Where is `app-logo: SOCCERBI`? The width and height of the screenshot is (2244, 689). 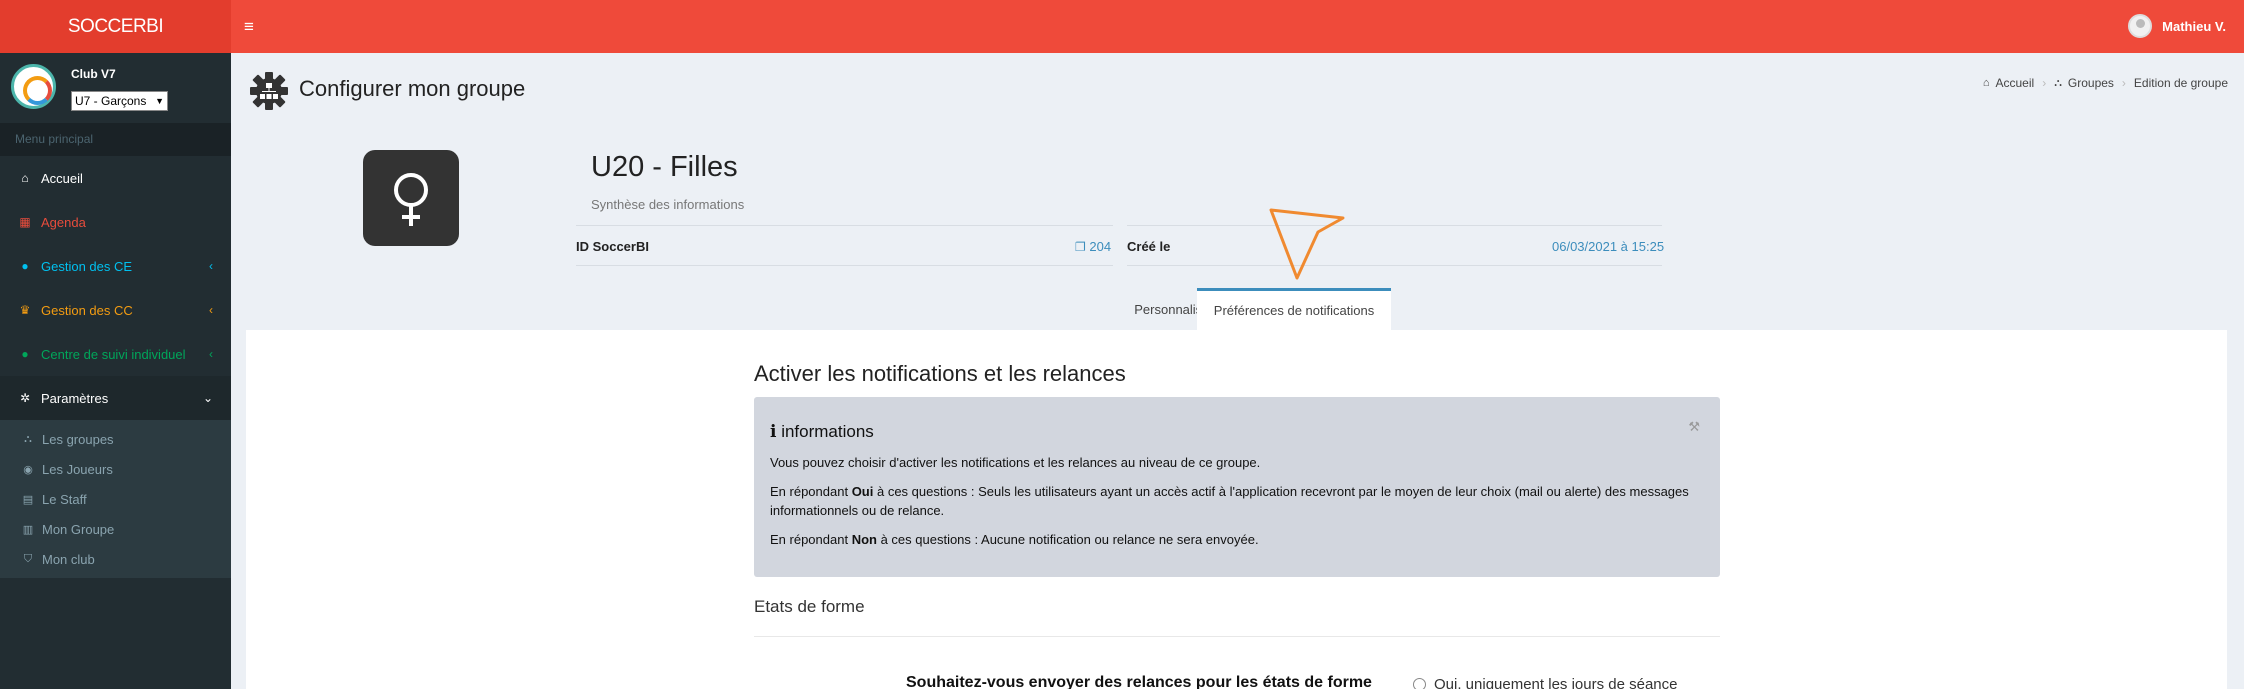 app-logo: SOCCERBI is located at coordinates (115, 26).